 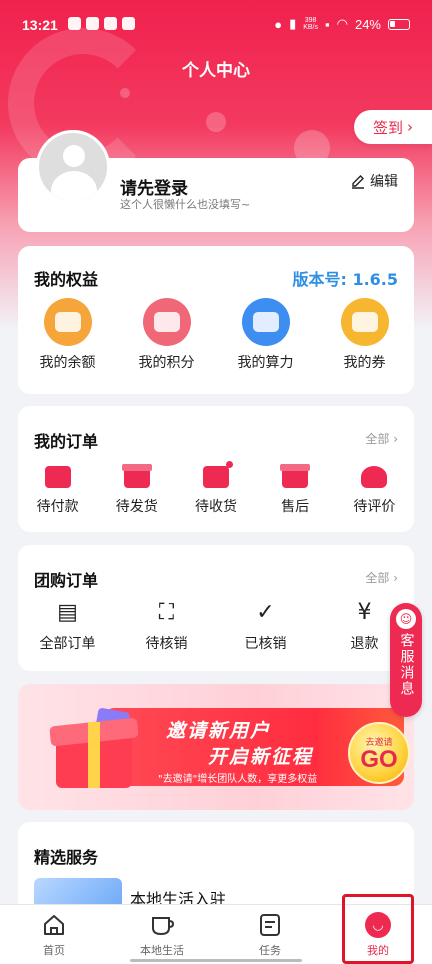 I want to click on wifi-icon: ◠, so click(x=342, y=23).